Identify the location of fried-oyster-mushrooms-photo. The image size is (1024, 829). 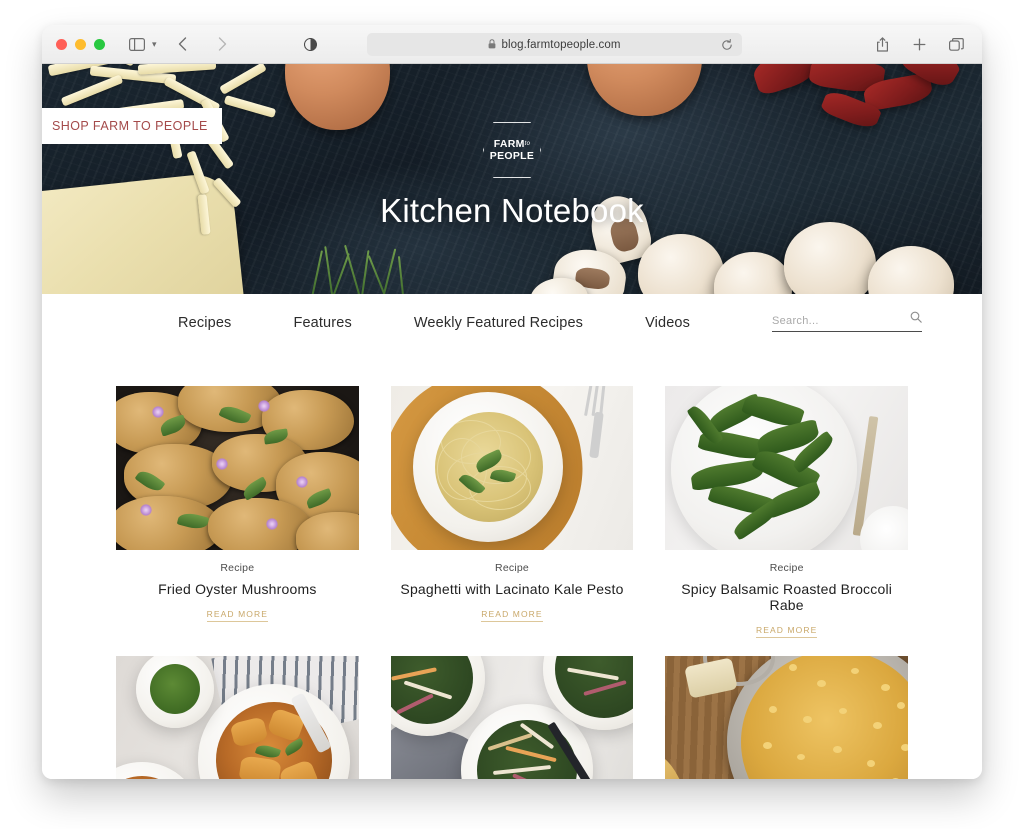
(237, 468).